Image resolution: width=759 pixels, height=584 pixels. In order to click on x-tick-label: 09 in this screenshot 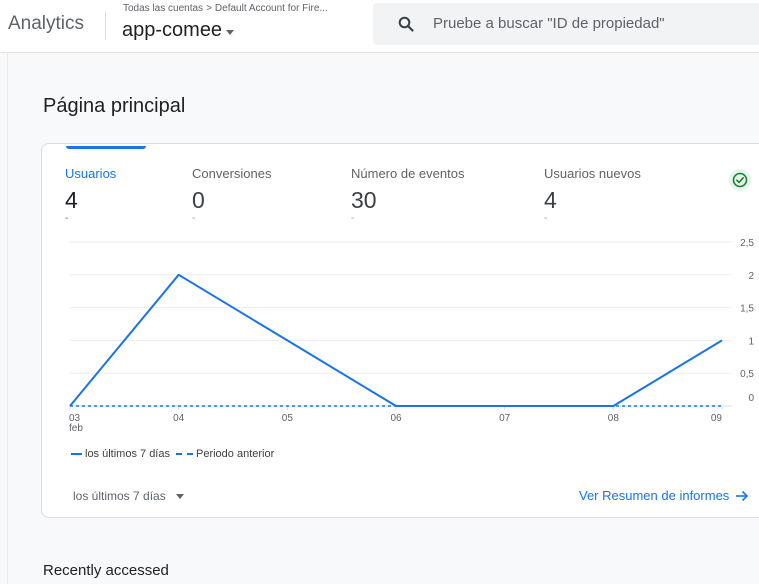, I will do `click(717, 418)`.